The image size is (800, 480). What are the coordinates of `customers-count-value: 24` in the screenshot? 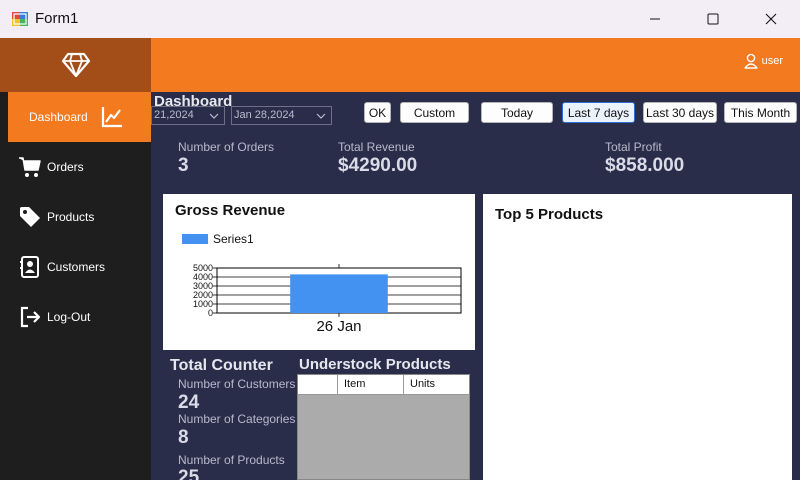 It's located at (189, 402).